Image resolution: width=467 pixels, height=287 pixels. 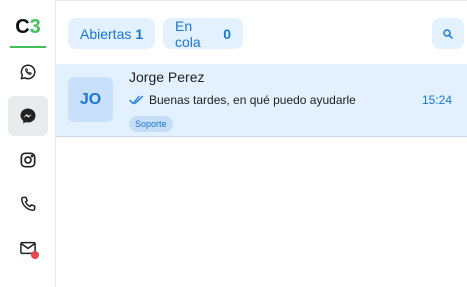 What do you see at coordinates (28, 248) in the screenshot?
I see `channel-mail-button` at bounding box center [28, 248].